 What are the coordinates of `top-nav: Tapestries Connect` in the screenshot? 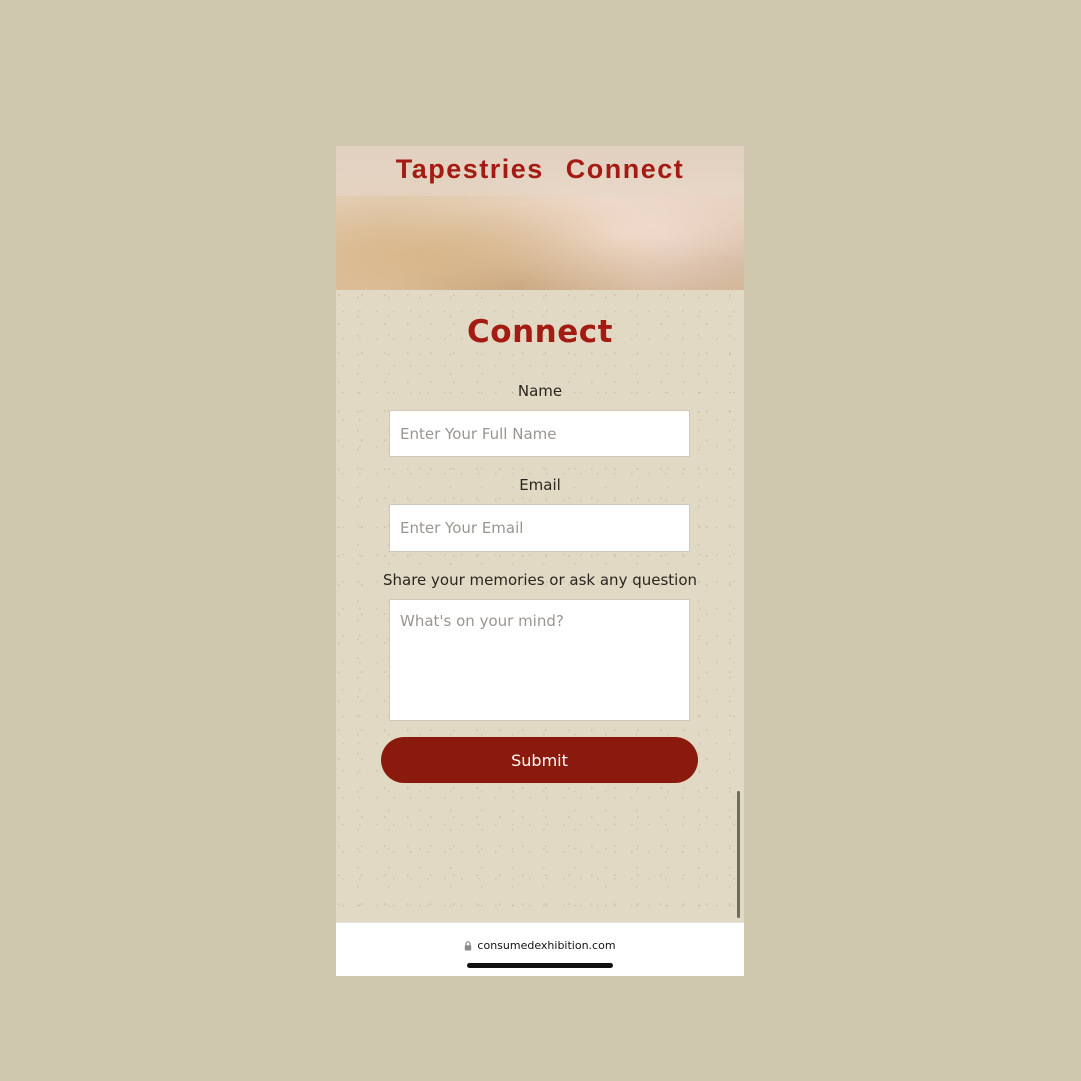 It's located at (540, 169).